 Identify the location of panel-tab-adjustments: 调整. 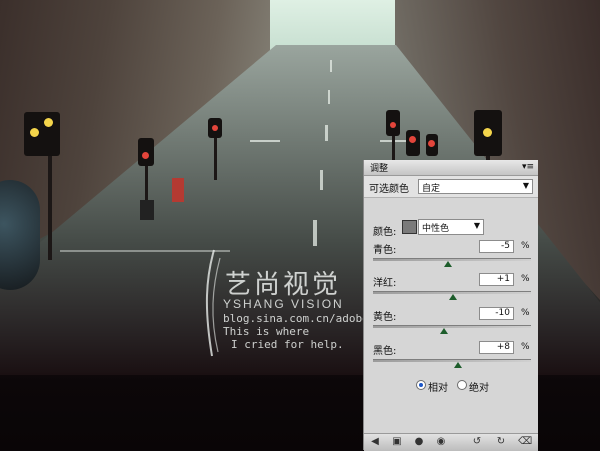
(379, 167).